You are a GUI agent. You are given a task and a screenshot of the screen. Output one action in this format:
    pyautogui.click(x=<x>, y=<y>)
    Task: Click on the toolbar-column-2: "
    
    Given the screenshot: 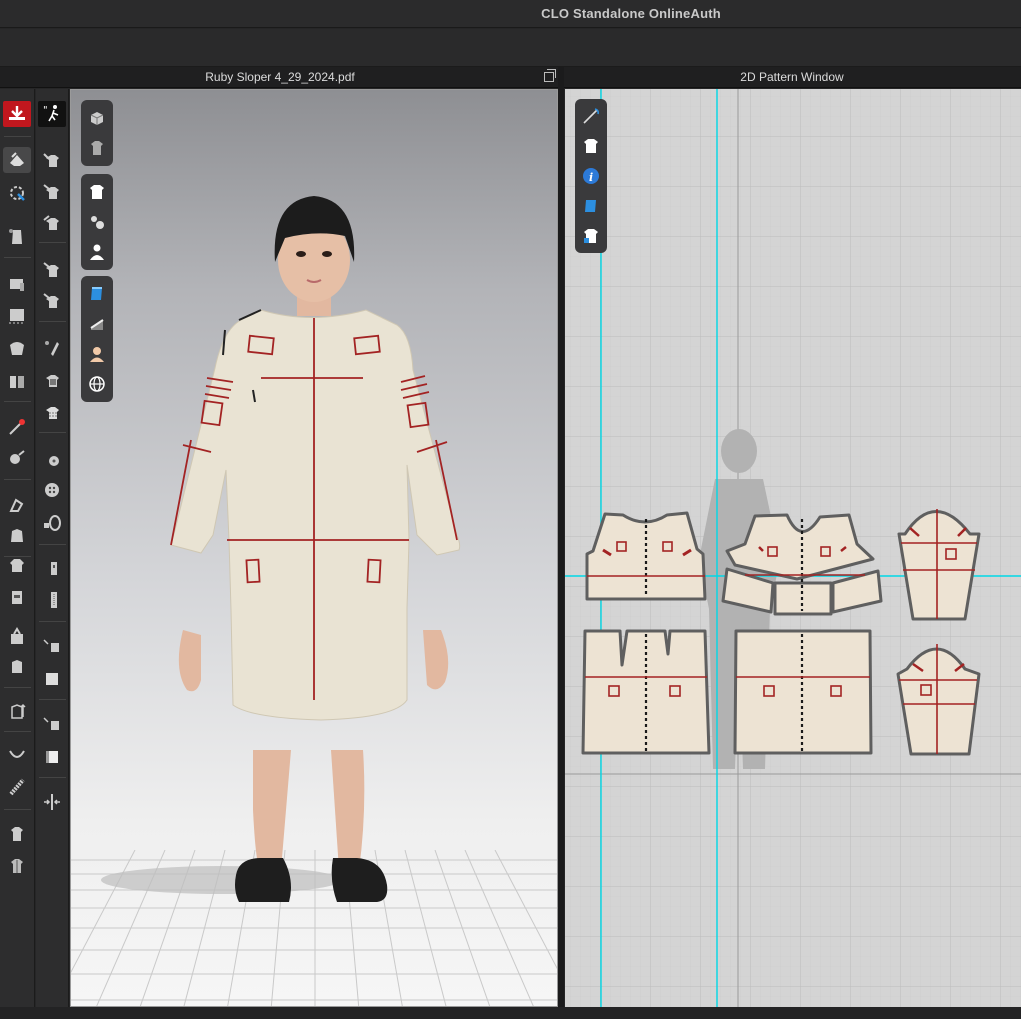 What is the action you would take?
    pyautogui.click(x=52, y=554)
    